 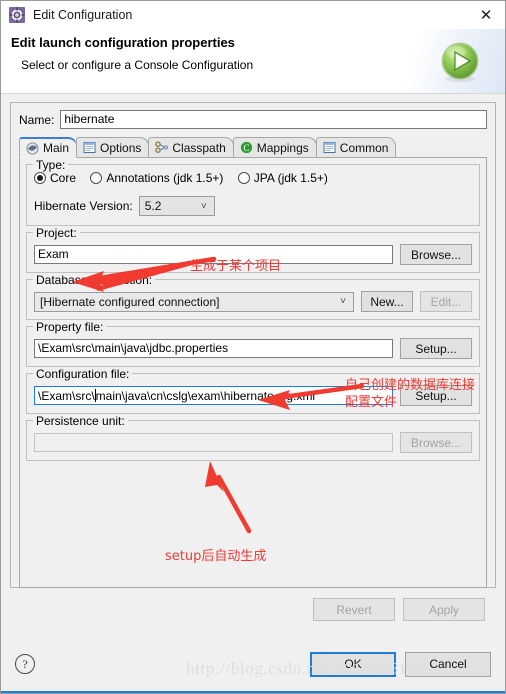 I want to click on configuration-file-legend: Configuration file:, so click(x=83, y=374).